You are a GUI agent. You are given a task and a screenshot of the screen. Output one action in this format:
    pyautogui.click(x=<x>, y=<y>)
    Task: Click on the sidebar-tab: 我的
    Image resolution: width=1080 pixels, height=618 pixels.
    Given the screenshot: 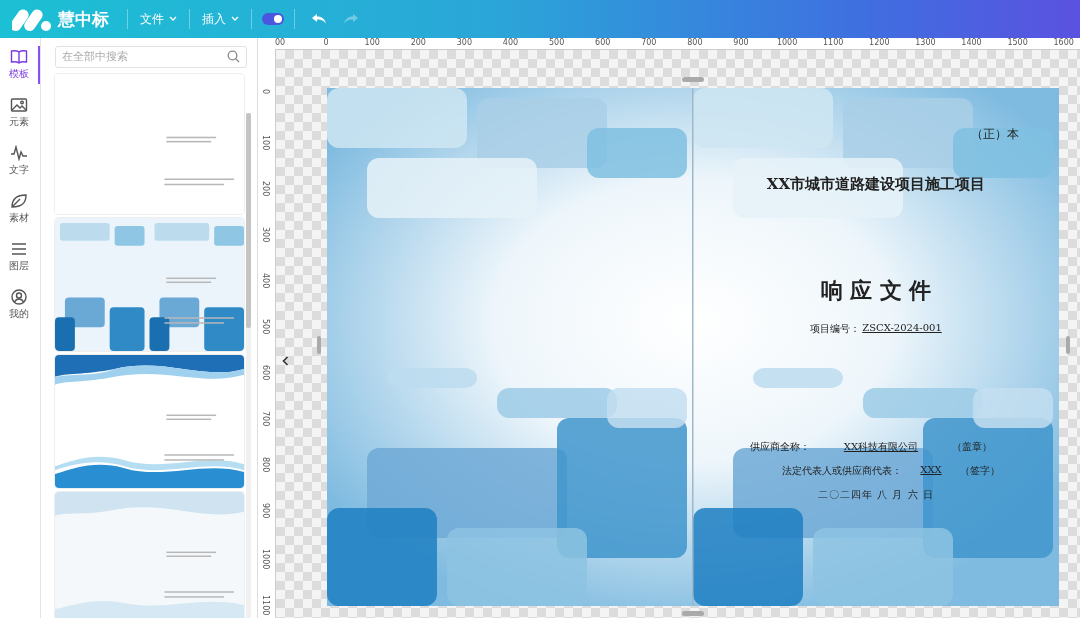 What is the action you would take?
    pyautogui.click(x=20, y=305)
    